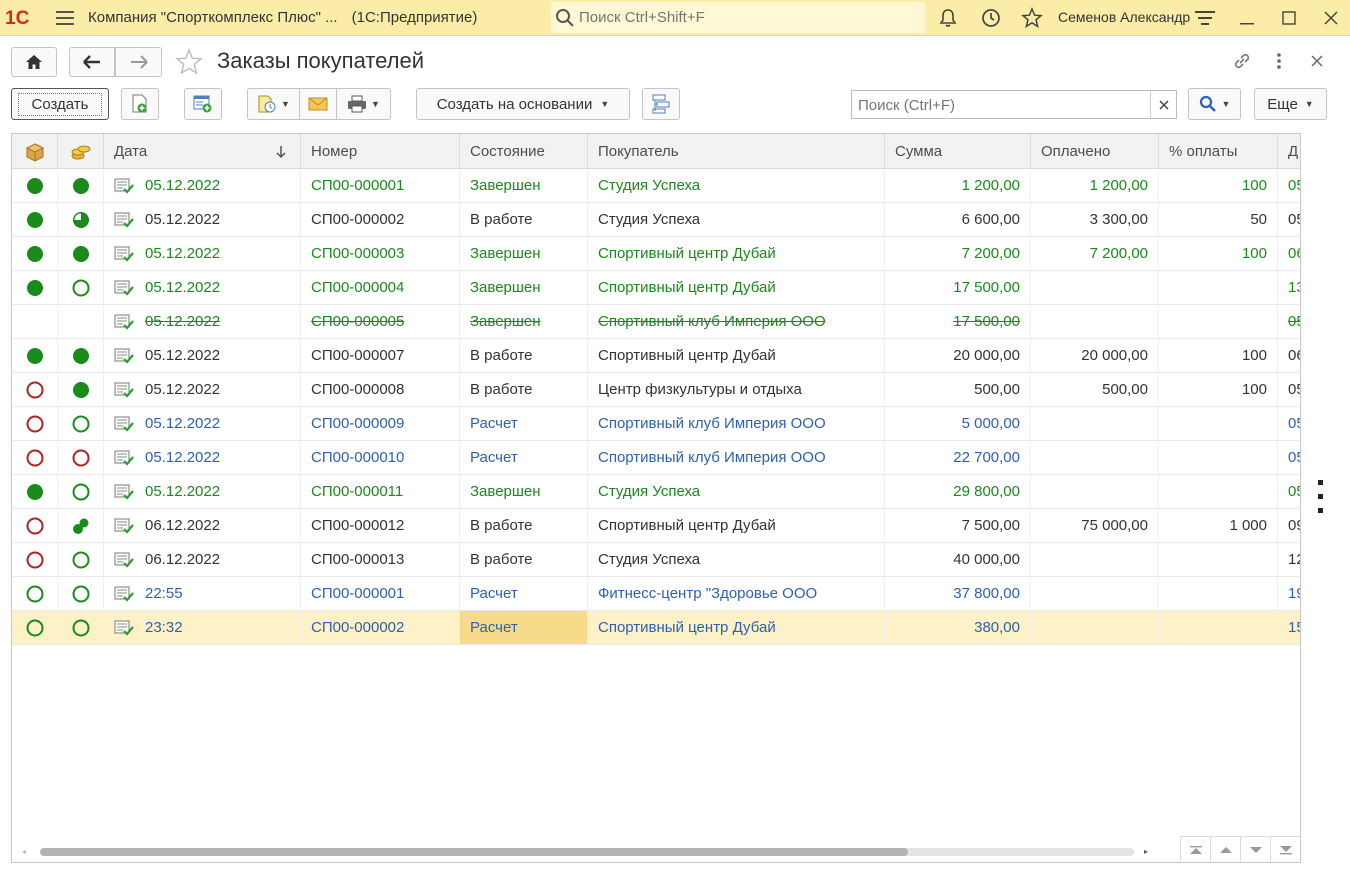 This screenshot has width=1350, height=878. Describe the element at coordinates (958, 219) in the screenshot. I see `cell-sum: 6 600,00` at that location.